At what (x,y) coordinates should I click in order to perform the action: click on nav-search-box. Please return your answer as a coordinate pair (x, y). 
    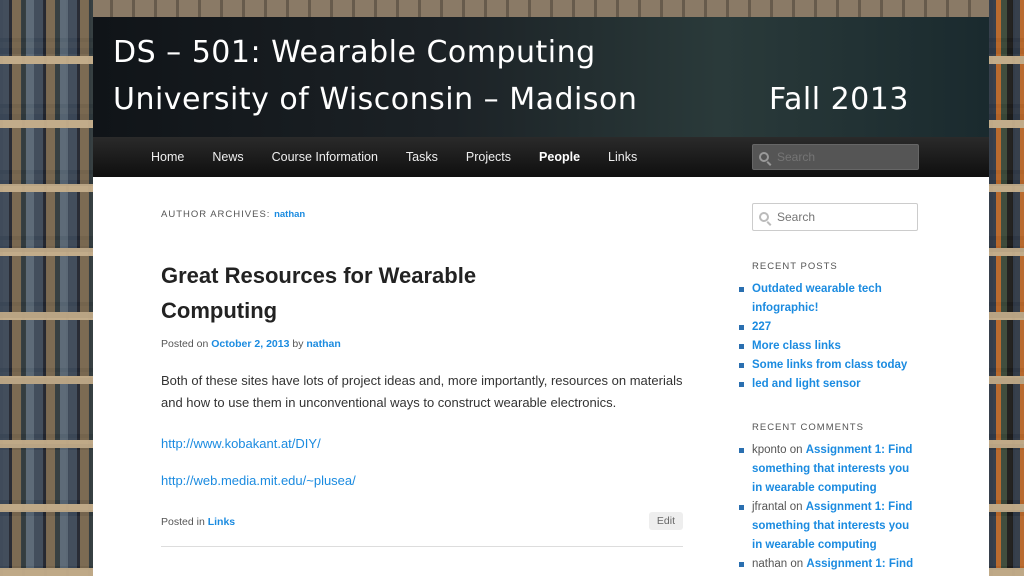
    Looking at the image, I should click on (835, 157).